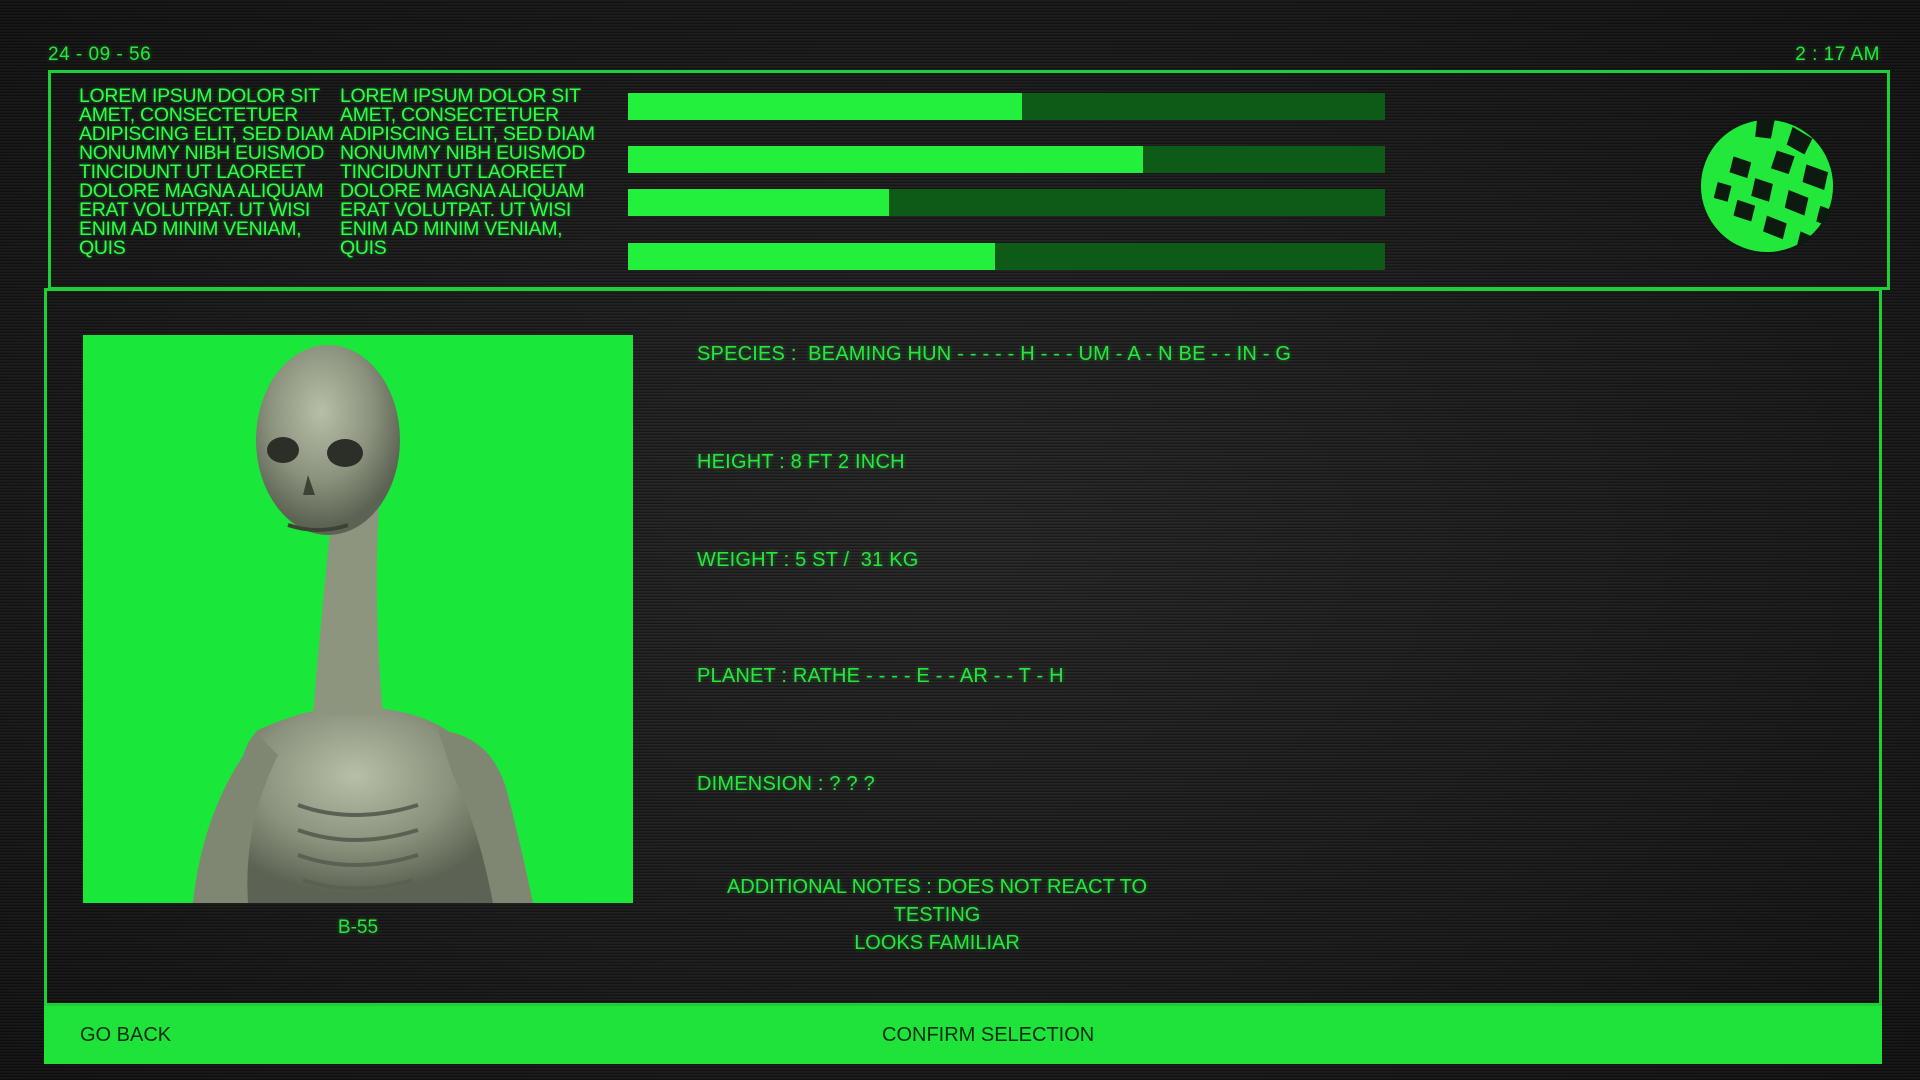 This screenshot has height=1080, width=1920. Describe the element at coordinates (988, 1035) in the screenshot. I see `confirm-selection-button: CONFIRM SELECTION` at that location.